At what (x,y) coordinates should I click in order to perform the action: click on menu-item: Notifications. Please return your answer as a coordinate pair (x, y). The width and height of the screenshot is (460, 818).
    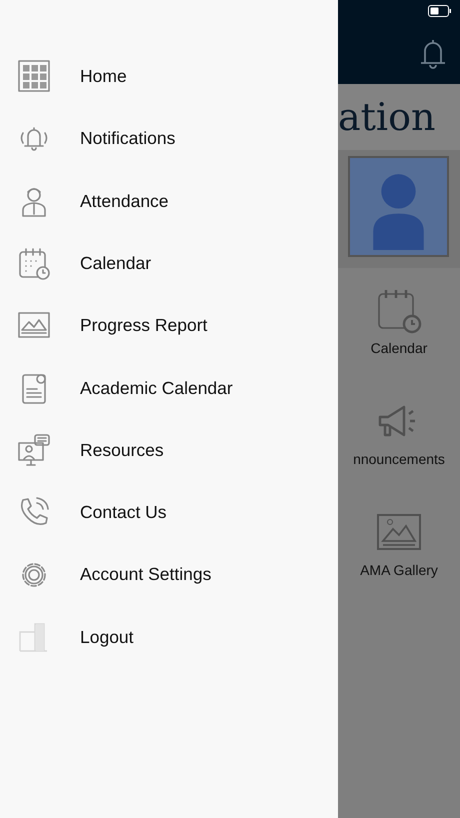
    Looking at the image, I should click on (169, 138).